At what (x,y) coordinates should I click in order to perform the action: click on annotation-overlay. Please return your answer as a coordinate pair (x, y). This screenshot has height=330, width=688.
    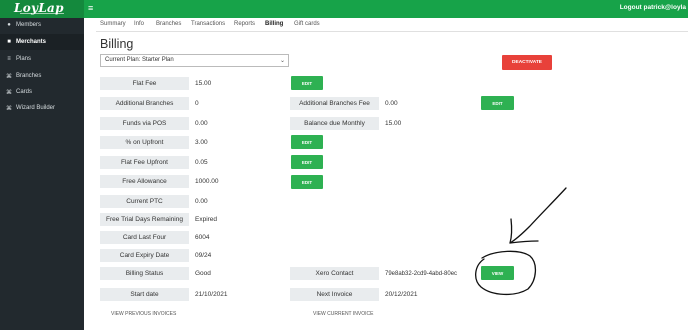
    Looking at the image, I should click on (521, 241).